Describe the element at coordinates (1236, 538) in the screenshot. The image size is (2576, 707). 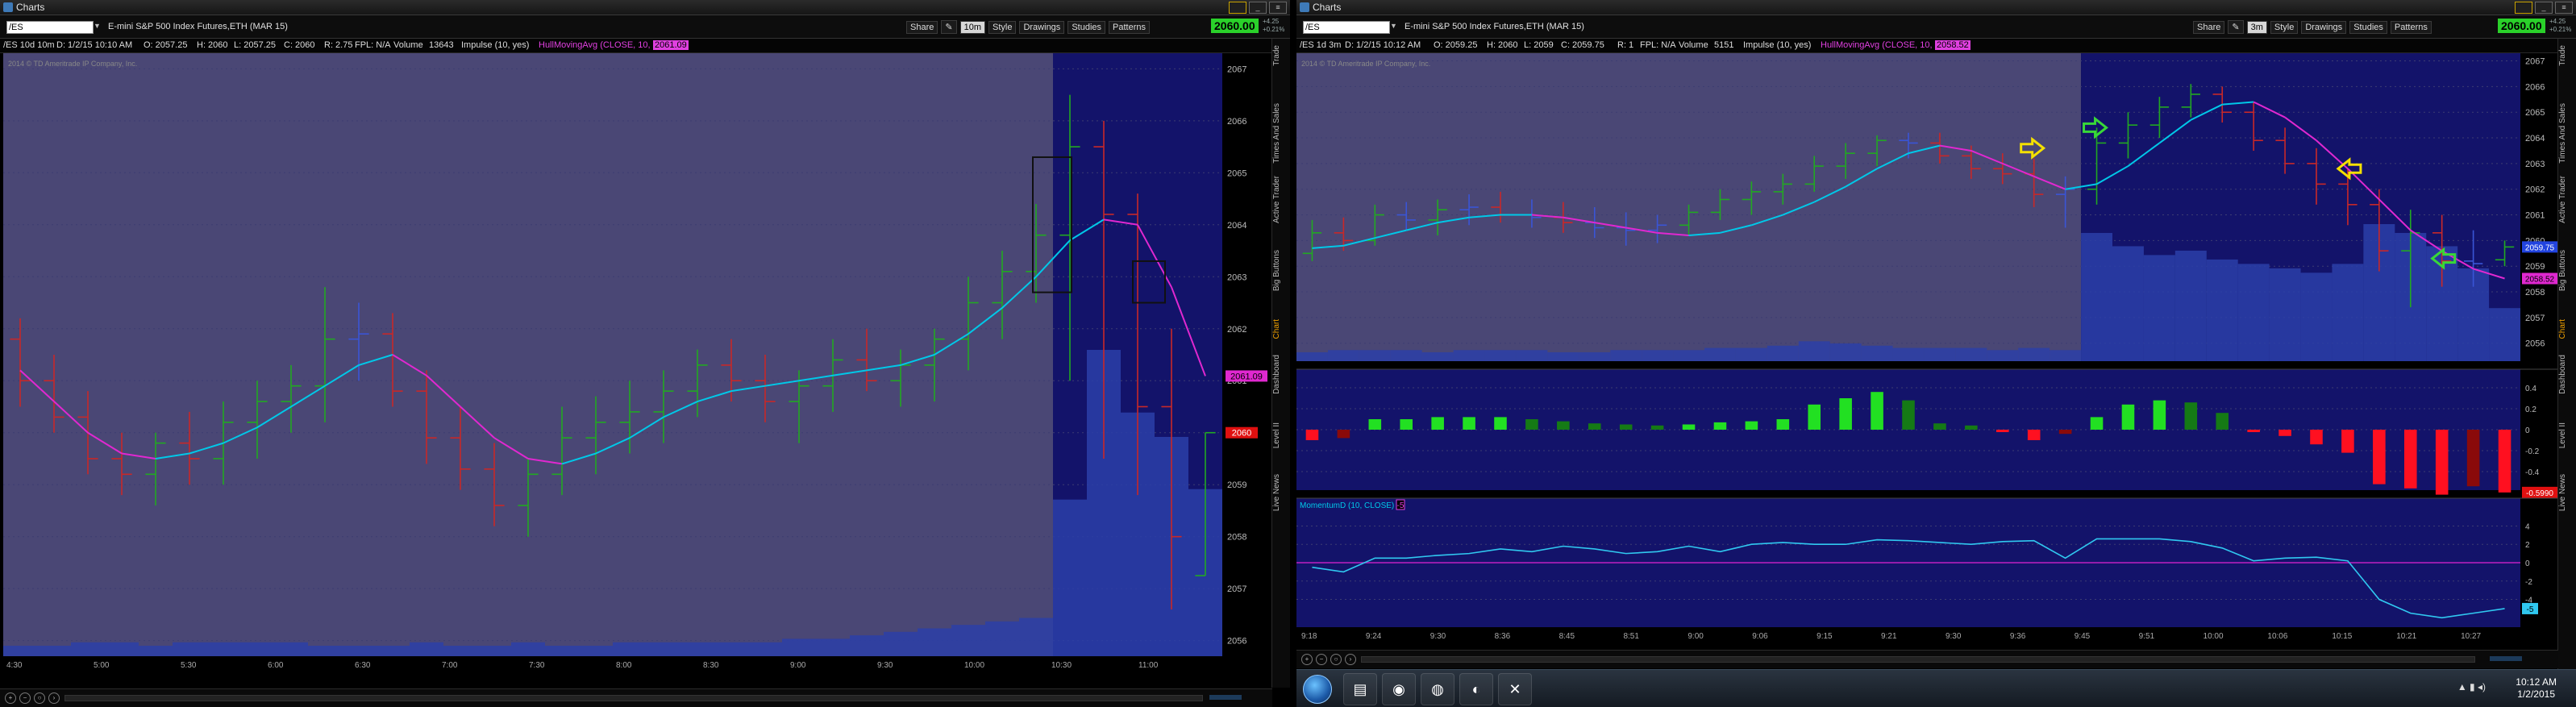
I see `price-axis-label: 2058` at that location.